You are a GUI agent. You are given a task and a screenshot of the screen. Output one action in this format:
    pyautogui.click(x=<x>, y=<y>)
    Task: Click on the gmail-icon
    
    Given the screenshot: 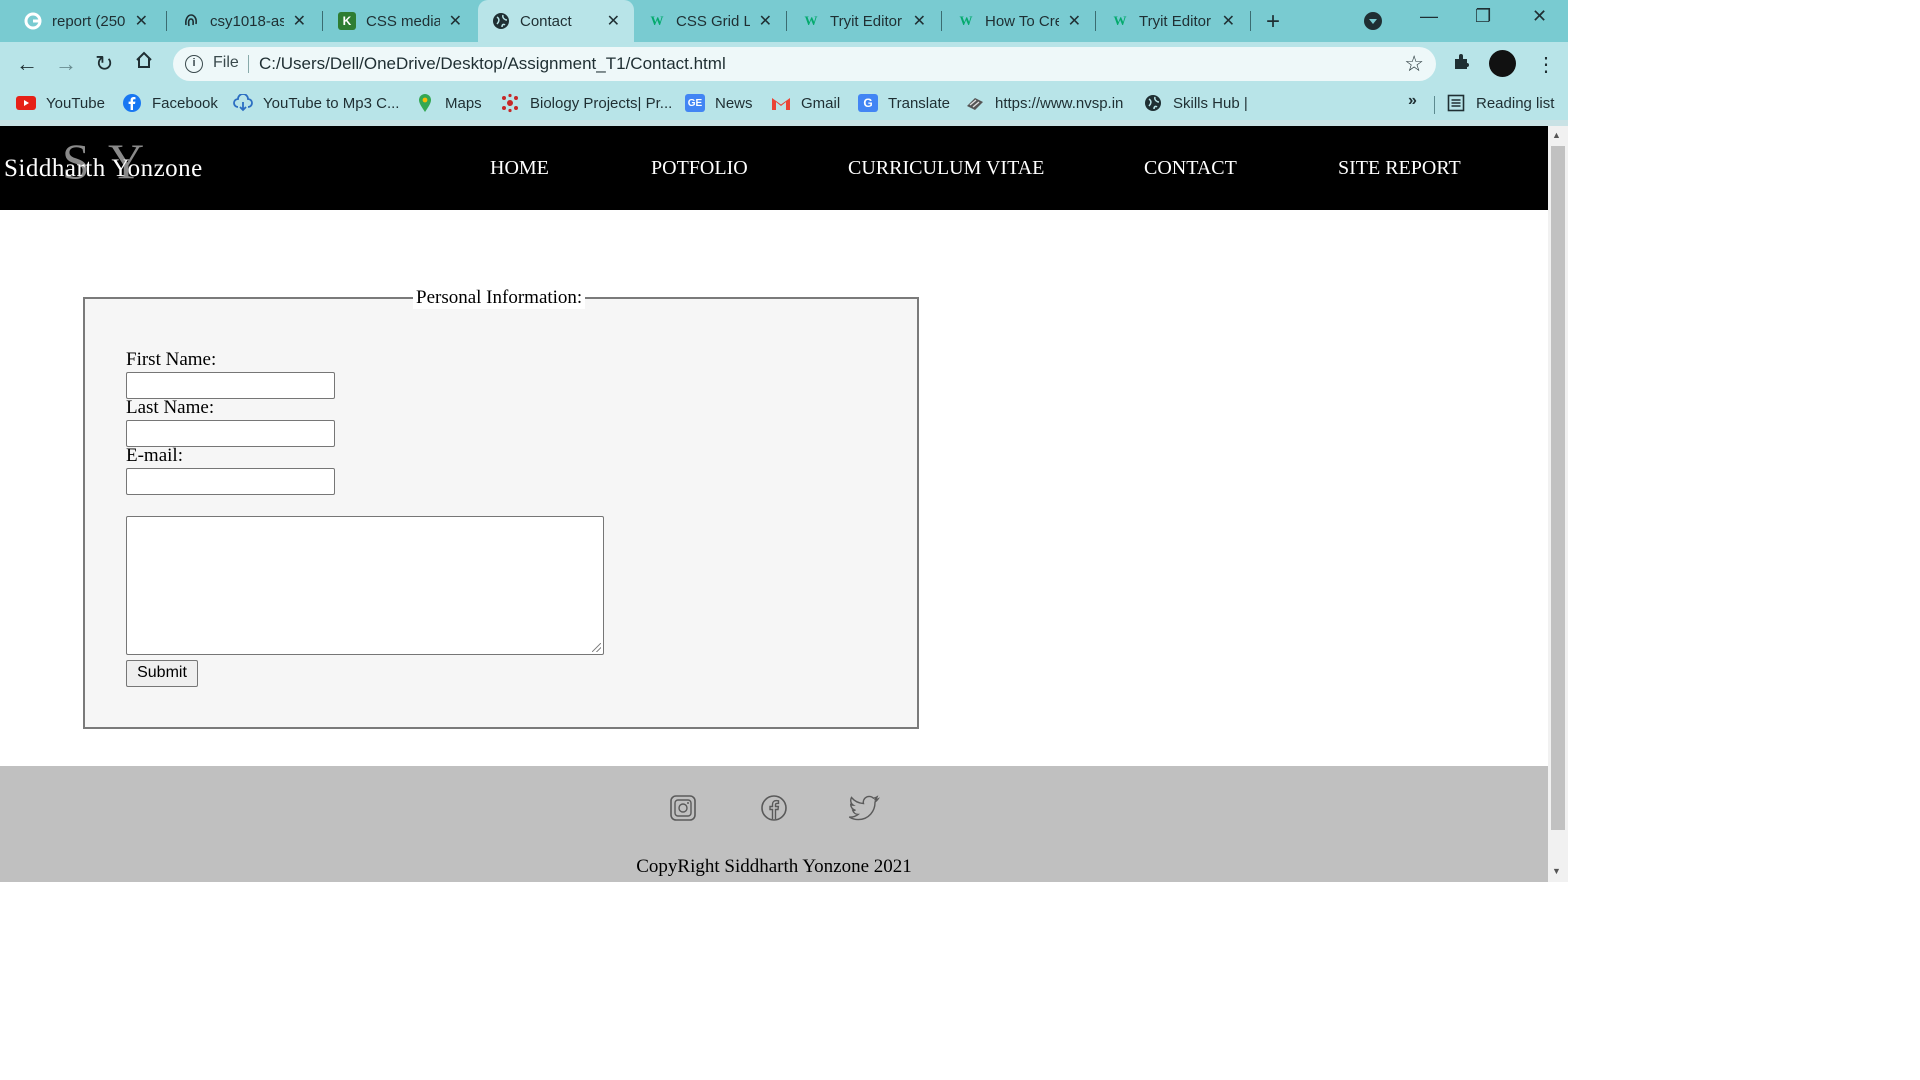 What is the action you would take?
    pyautogui.click(x=781, y=103)
    